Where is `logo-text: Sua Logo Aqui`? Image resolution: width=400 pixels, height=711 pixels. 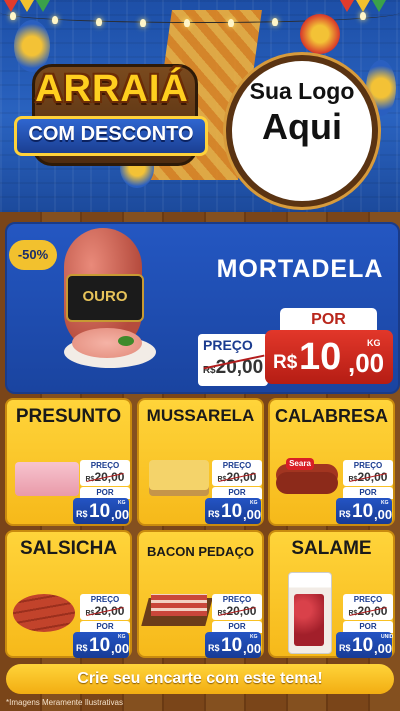 logo-text: Sua Logo Aqui is located at coordinates (302, 112).